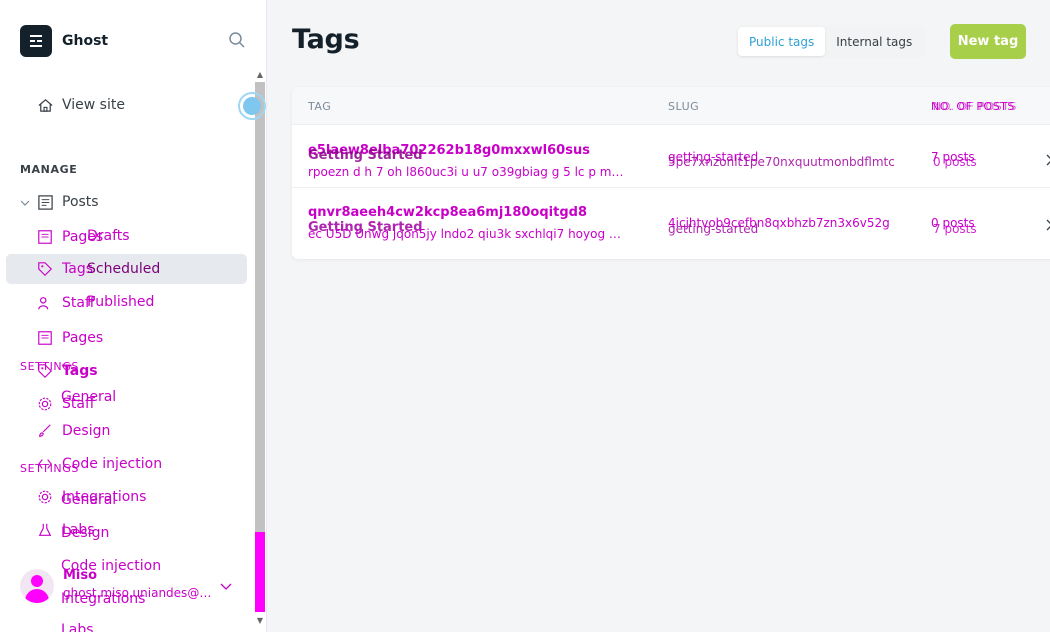  What do you see at coordinates (77, 627) in the screenshot?
I see `labs-label: Labs` at bounding box center [77, 627].